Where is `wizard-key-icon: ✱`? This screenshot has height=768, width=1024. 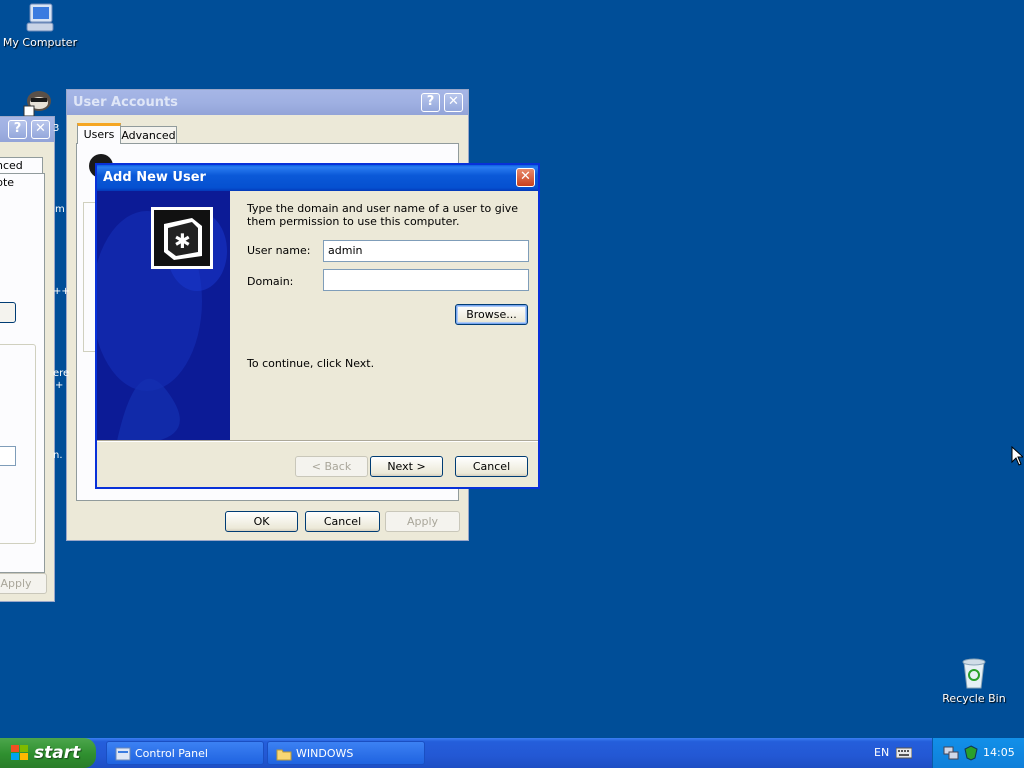 wizard-key-icon: ✱ is located at coordinates (182, 238).